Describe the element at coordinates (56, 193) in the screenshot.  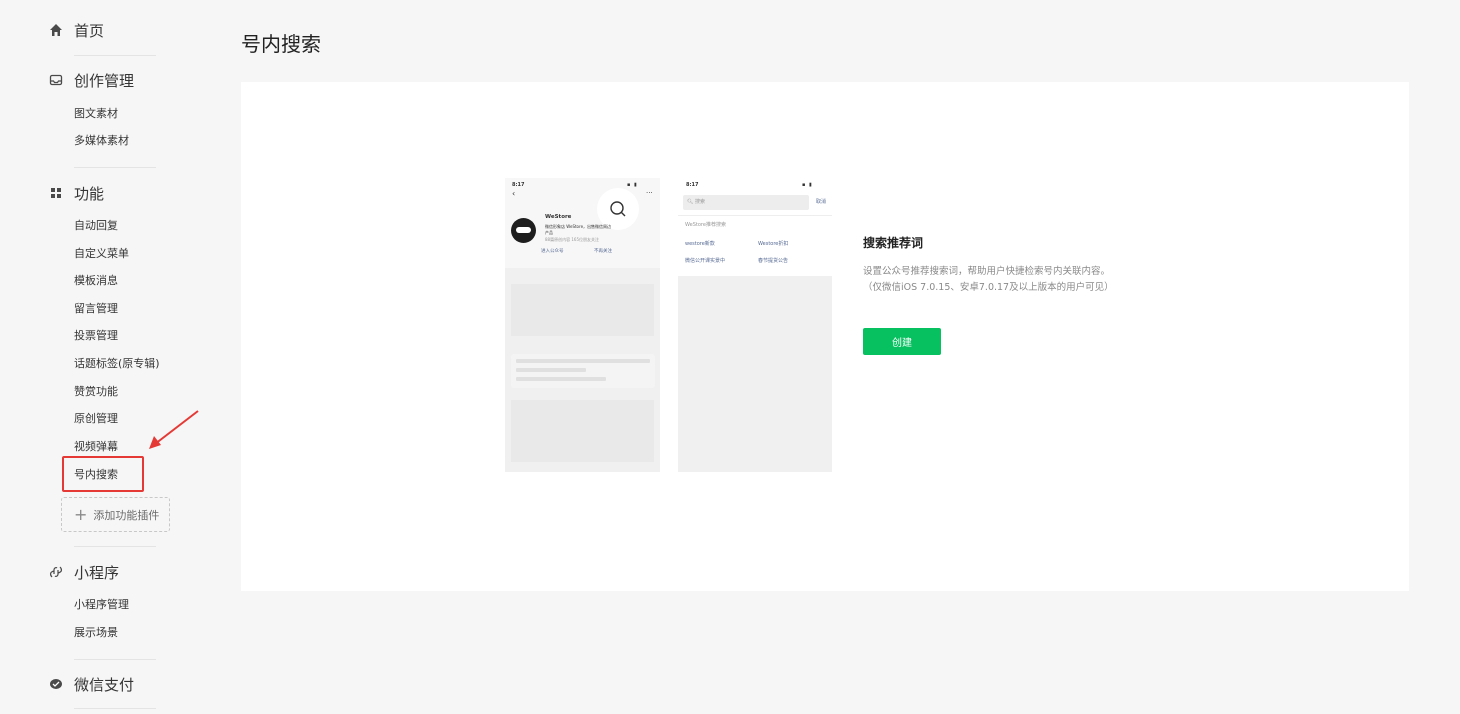
I see `grid-icon` at that location.